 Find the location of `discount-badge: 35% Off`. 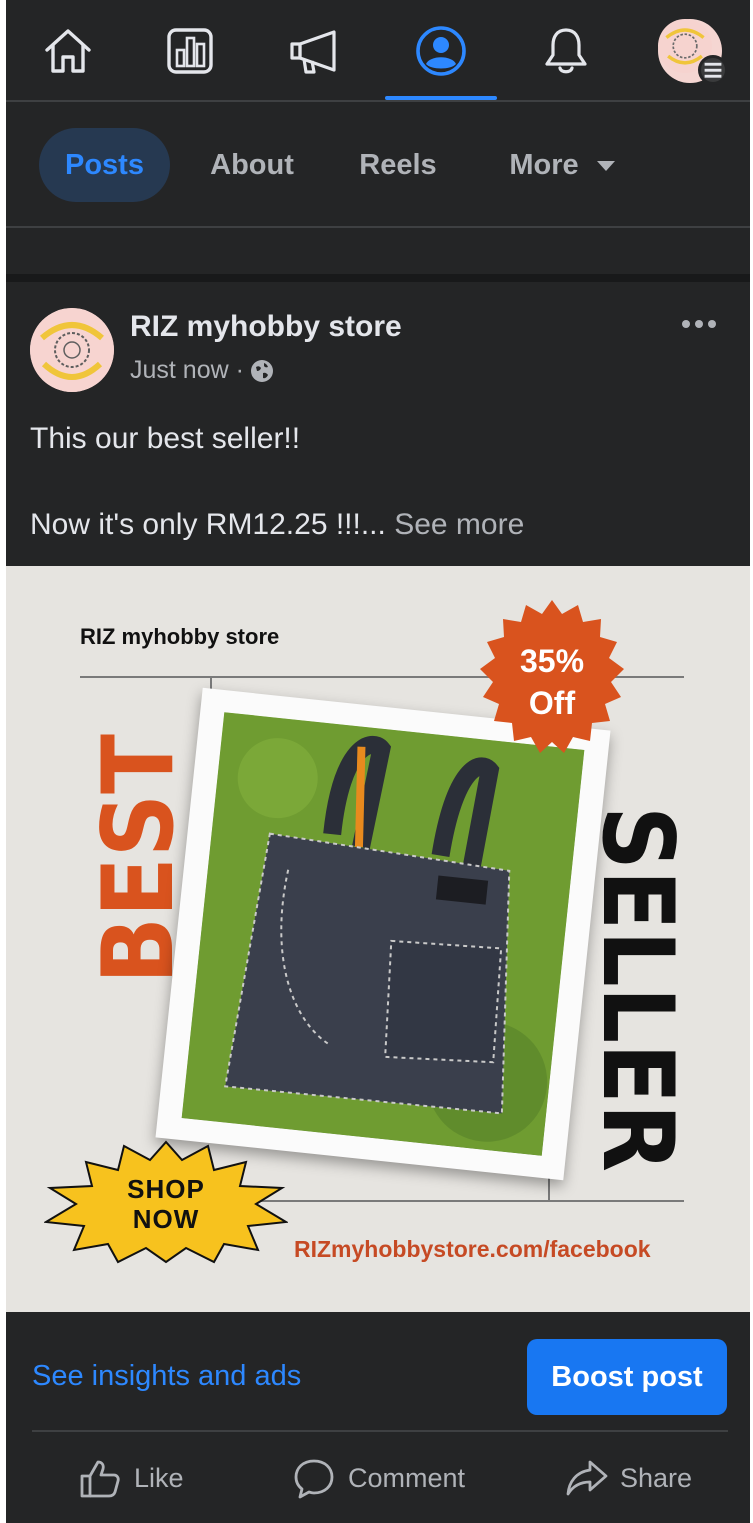

discount-badge: 35% Off is located at coordinates (552, 678).